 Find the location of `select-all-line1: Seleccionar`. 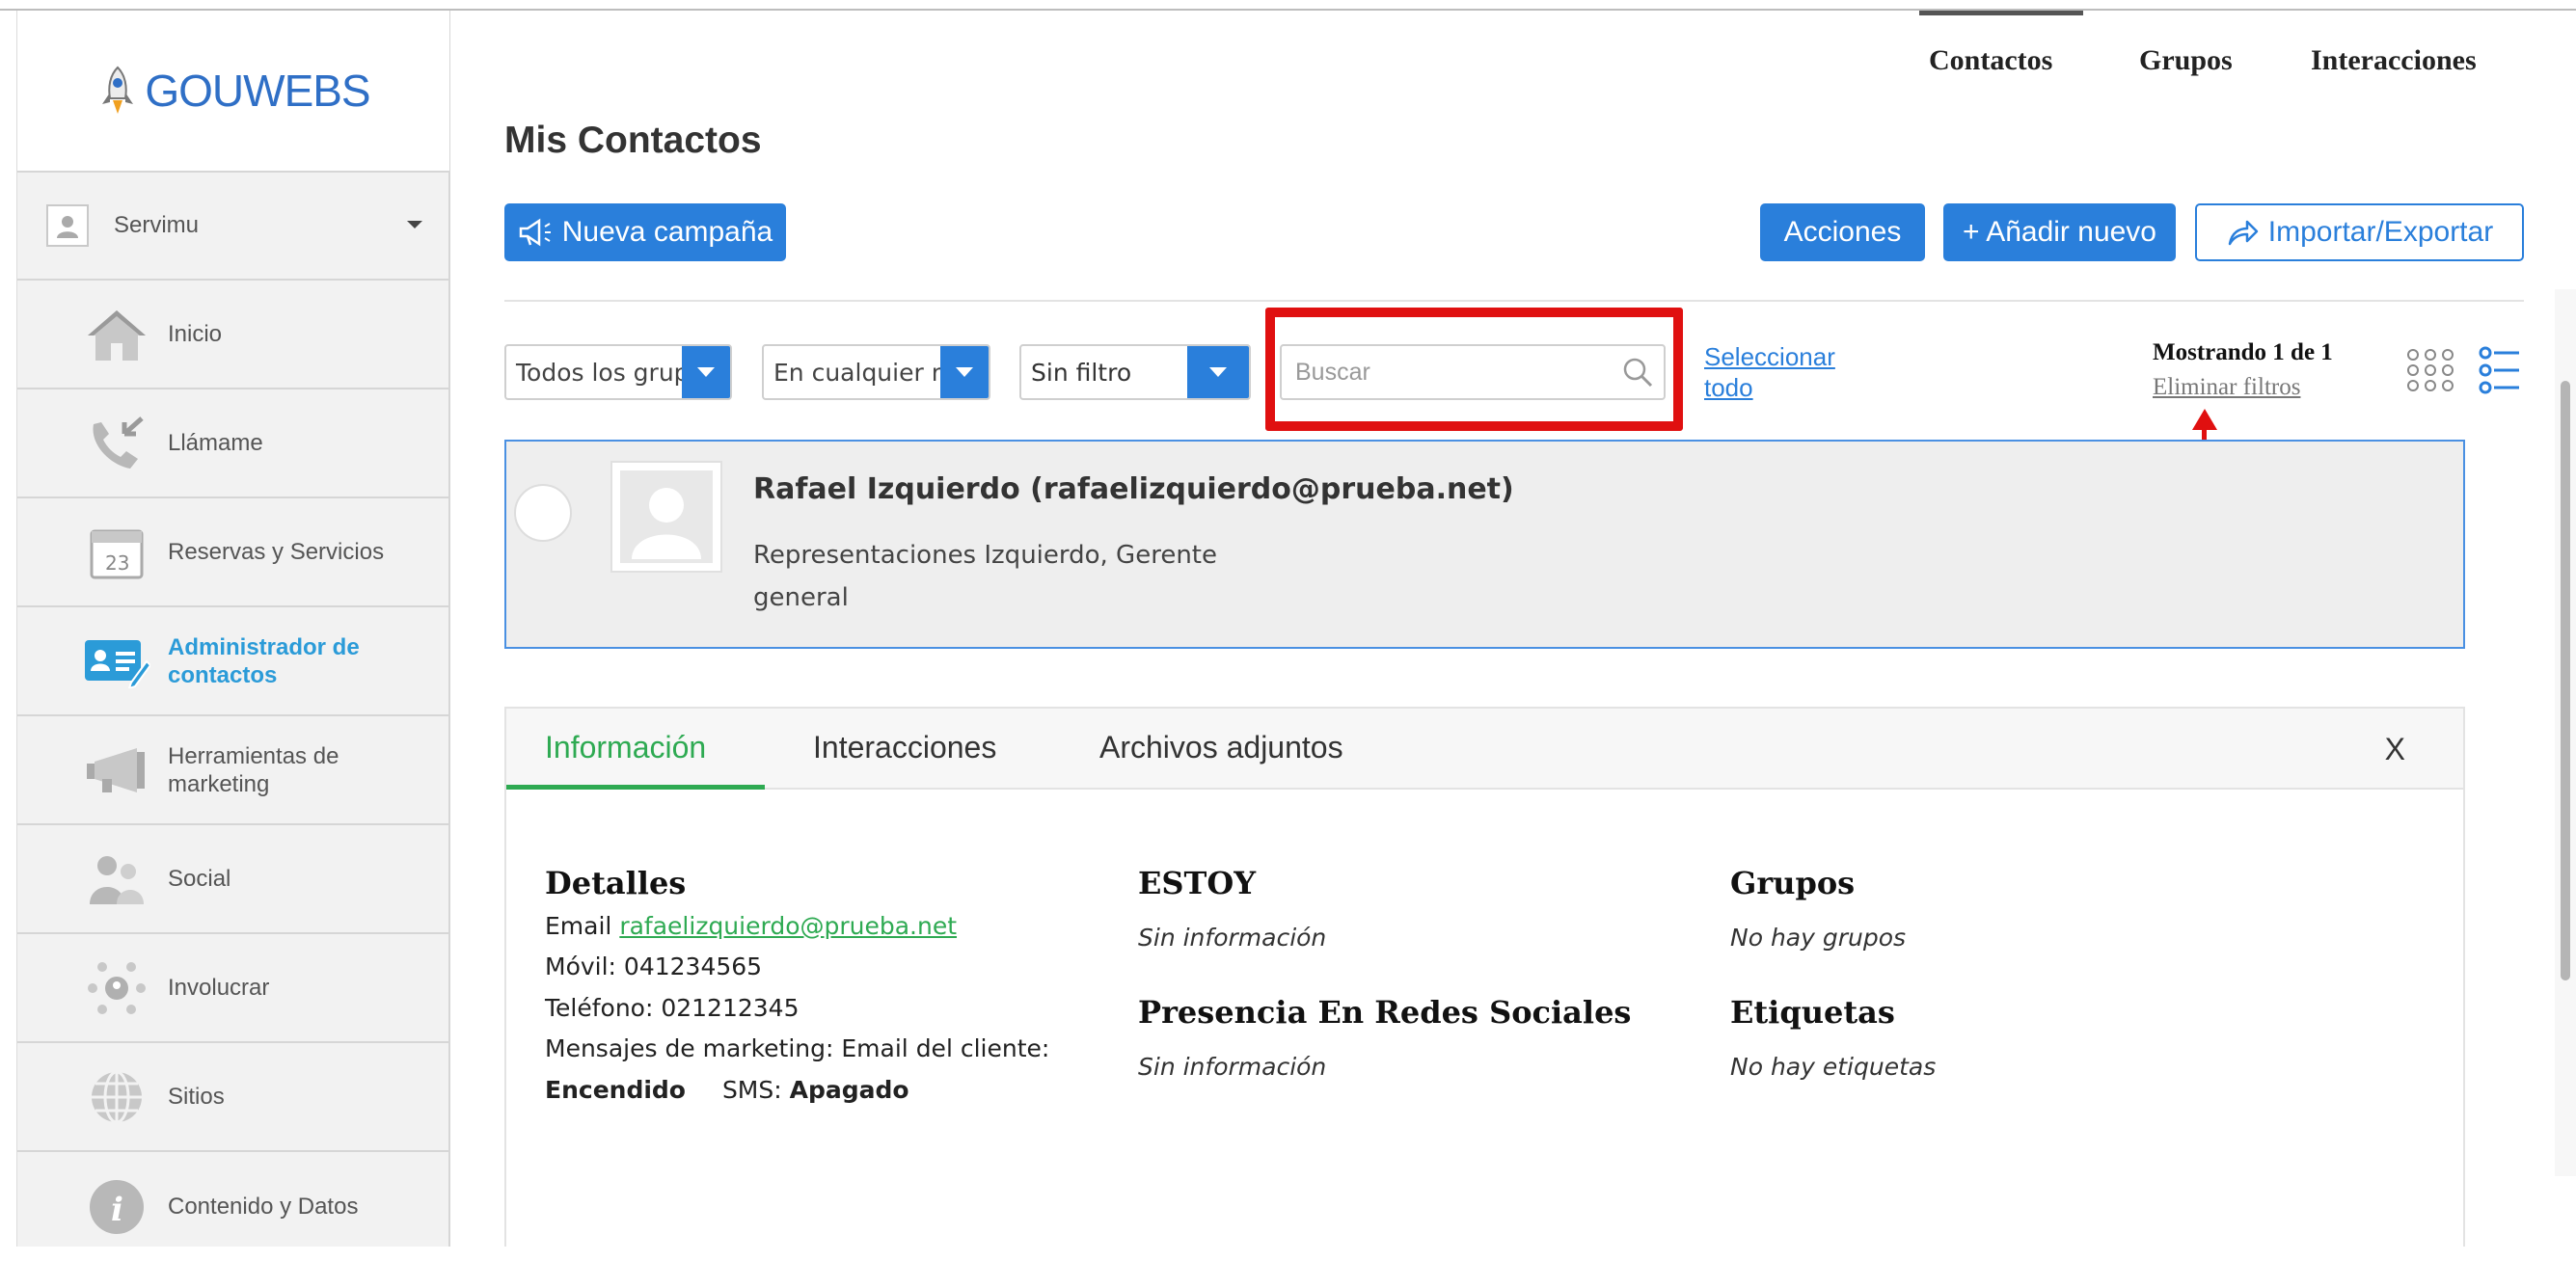

select-all-line1: Seleccionar is located at coordinates (1769, 356).